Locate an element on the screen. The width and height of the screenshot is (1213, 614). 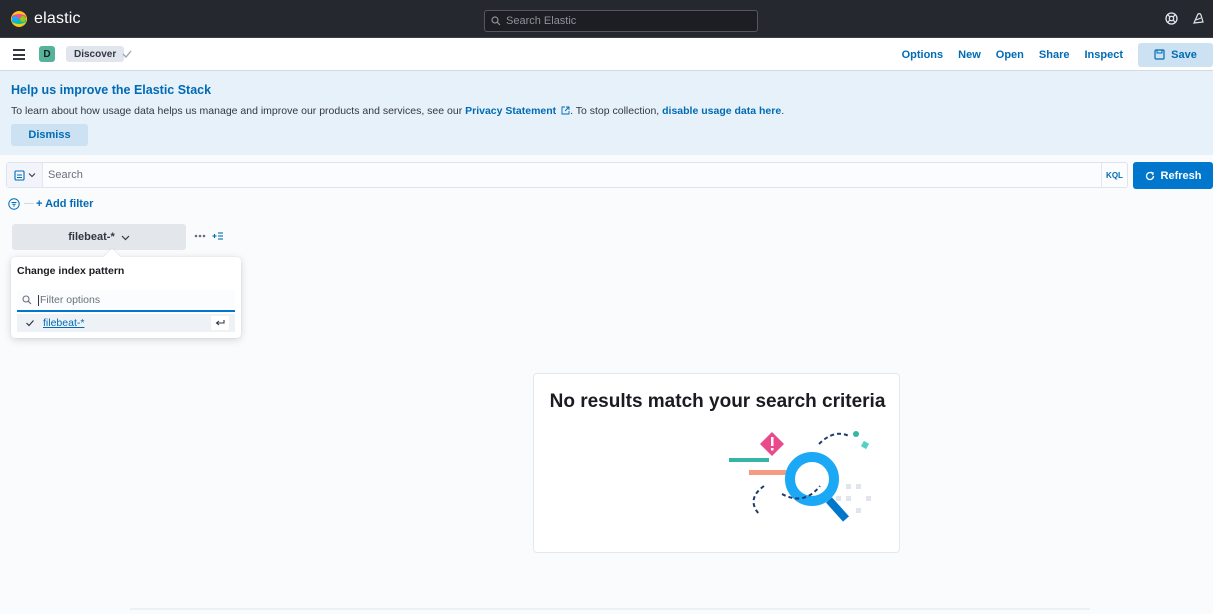
page-bottom-divider is located at coordinates (610, 609).